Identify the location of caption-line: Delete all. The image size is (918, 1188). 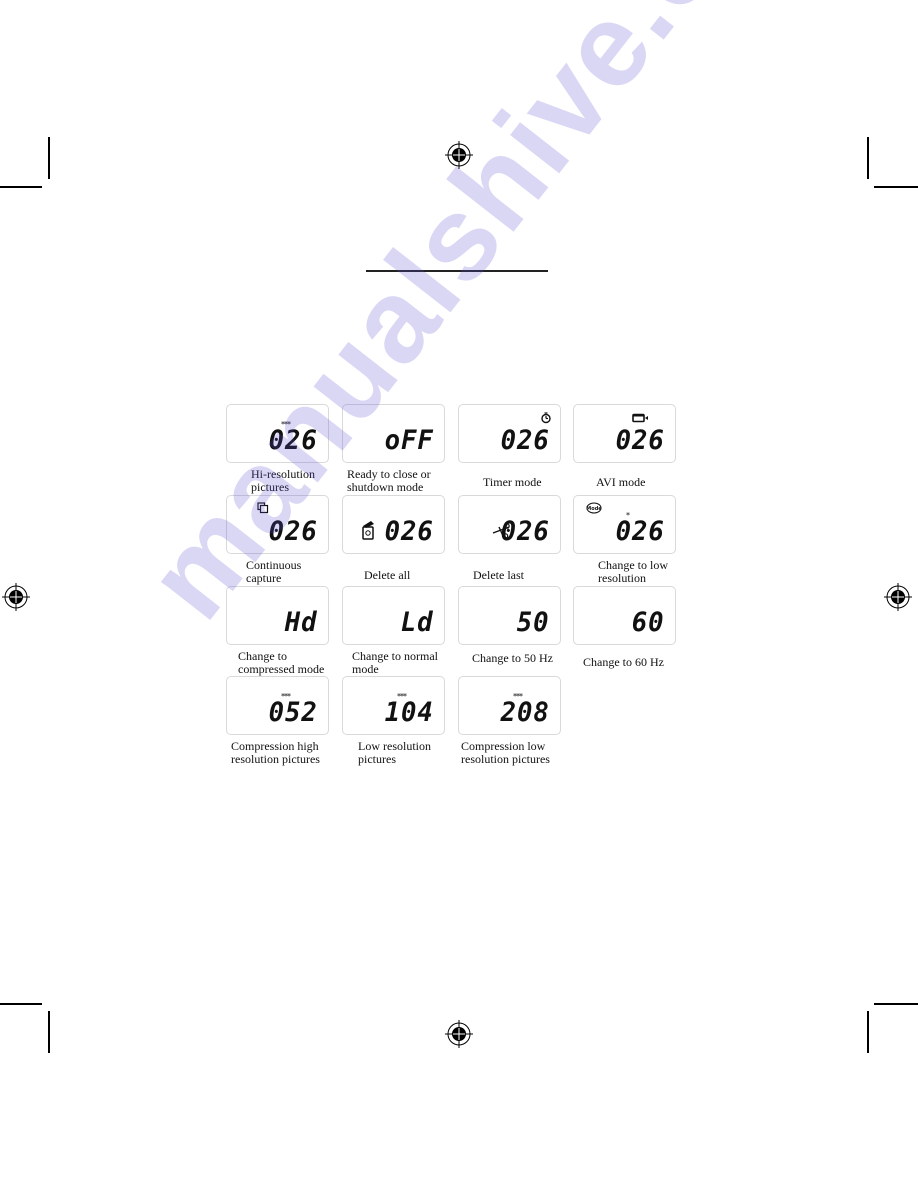
(387, 575).